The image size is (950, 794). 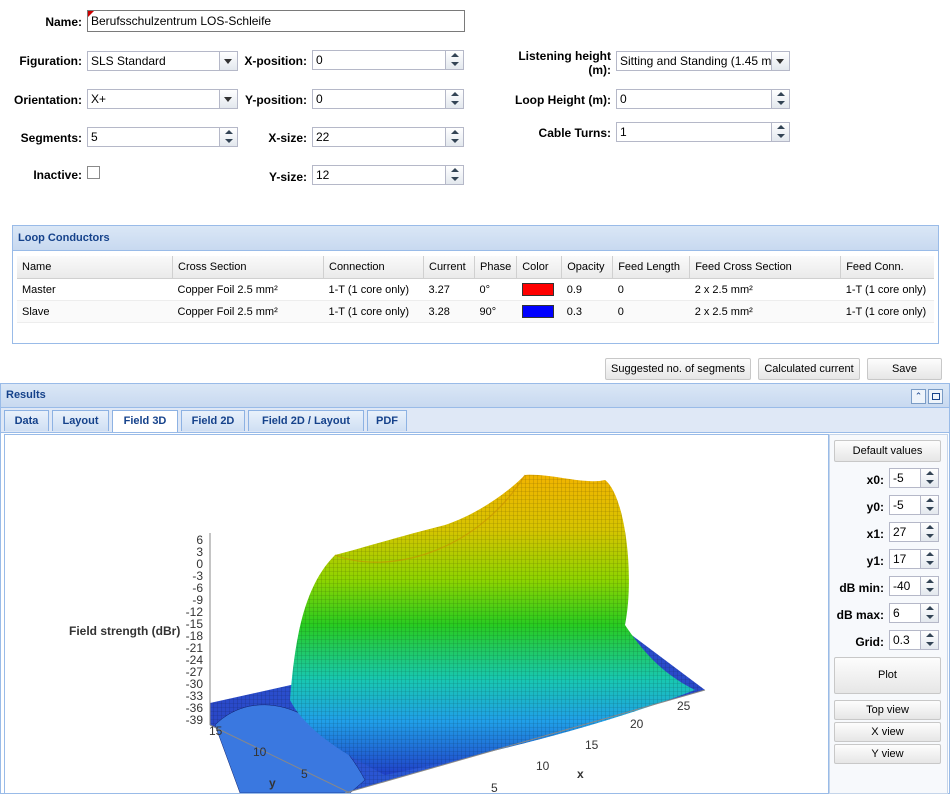 I want to click on ypos-stepper: 0, so click(x=388, y=99).